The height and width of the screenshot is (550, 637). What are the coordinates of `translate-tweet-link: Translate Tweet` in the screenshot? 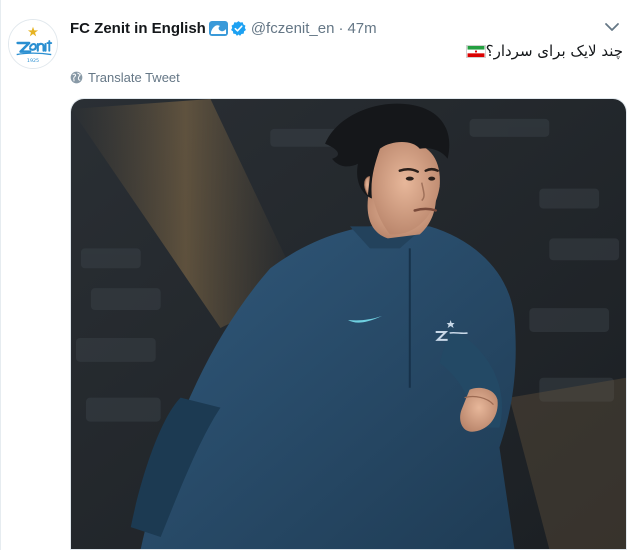 It's located at (125, 77).